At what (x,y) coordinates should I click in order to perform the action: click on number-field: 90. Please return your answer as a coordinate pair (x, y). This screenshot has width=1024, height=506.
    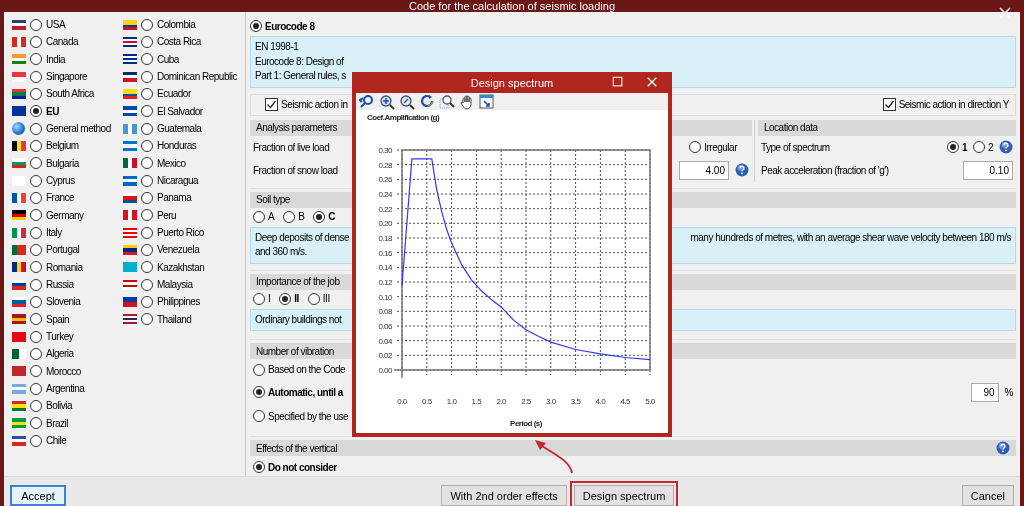
    Looking at the image, I should click on (984, 392).